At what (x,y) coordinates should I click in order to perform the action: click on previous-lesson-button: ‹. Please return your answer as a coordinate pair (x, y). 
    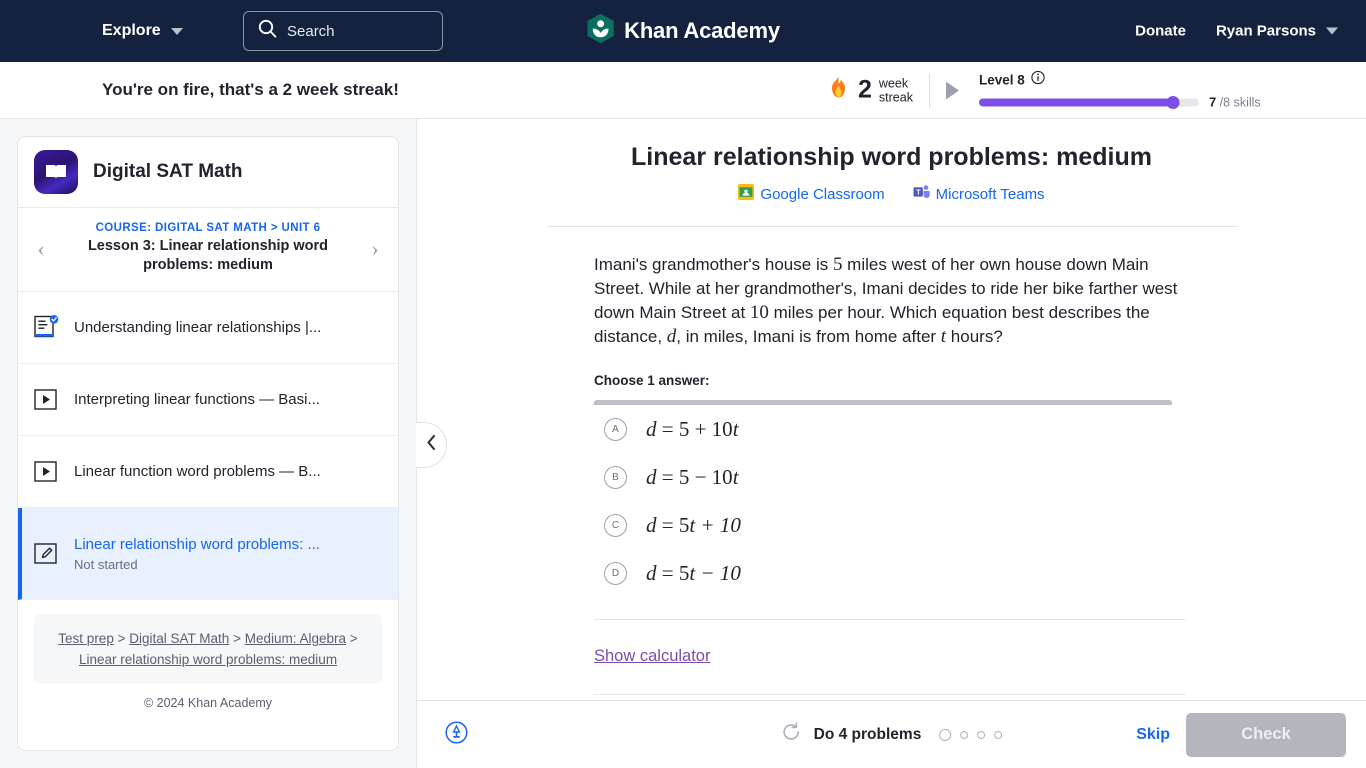
    Looking at the image, I should click on (41, 248).